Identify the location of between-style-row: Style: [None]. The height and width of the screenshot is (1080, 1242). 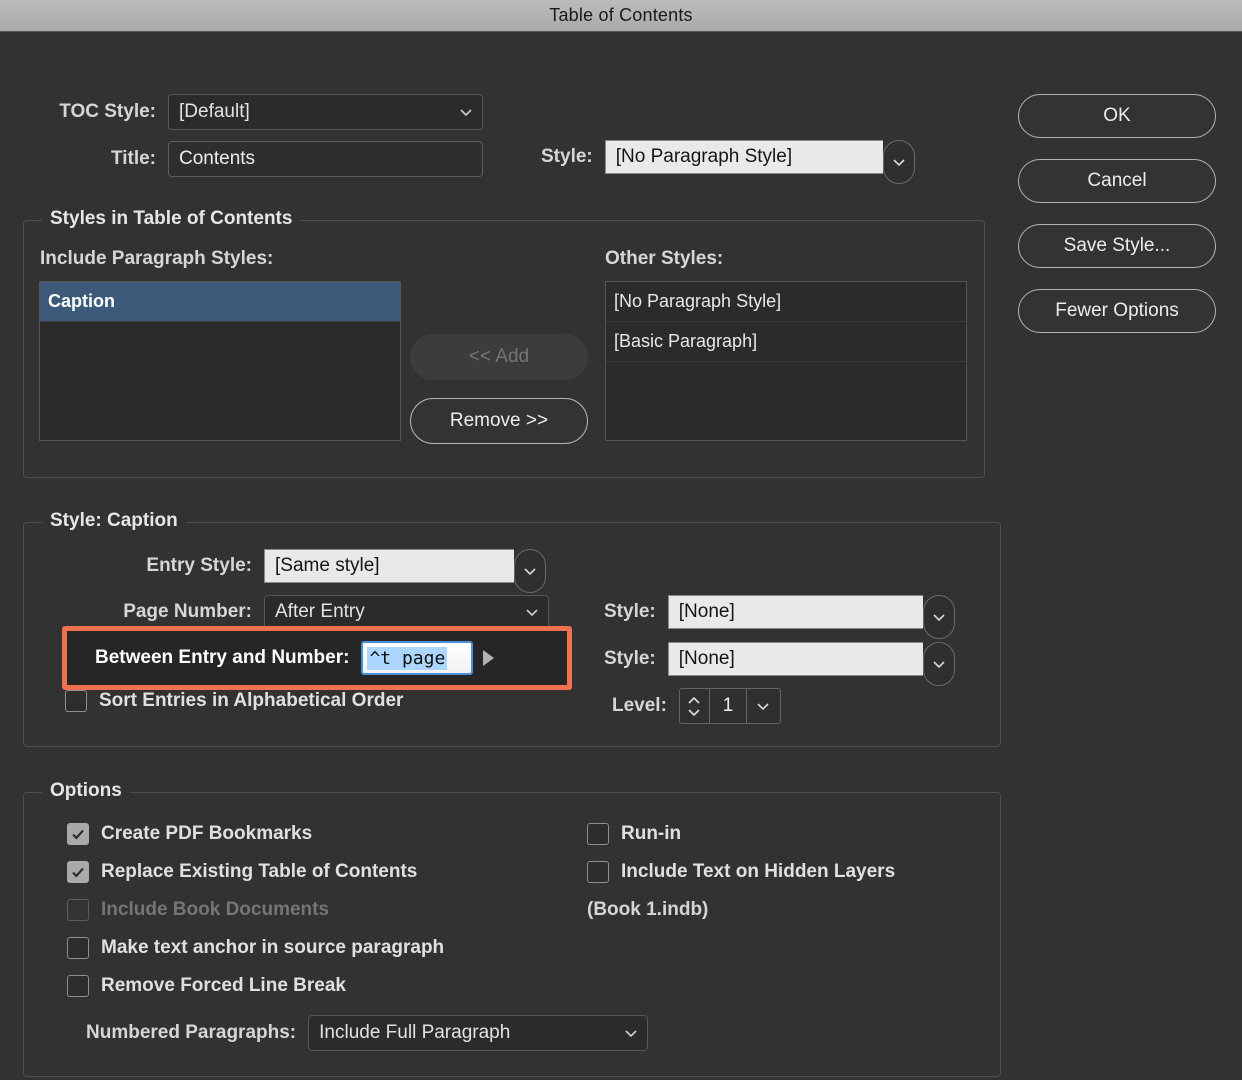
(779, 664).